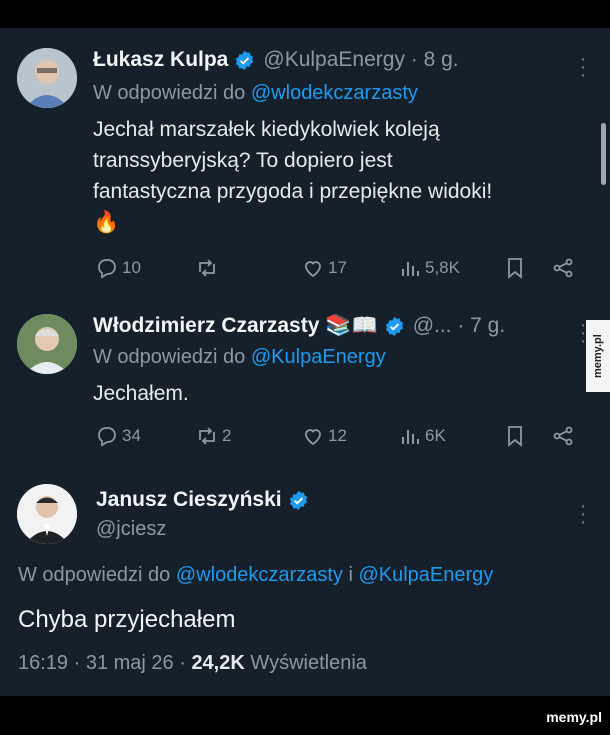 The height and width of the screenshot is (735, 610). Describe the element at coordinates (243, 160) in the screenshot. I see `tweet-text-line: transsyberyjską? To dopiero jest` at that location.